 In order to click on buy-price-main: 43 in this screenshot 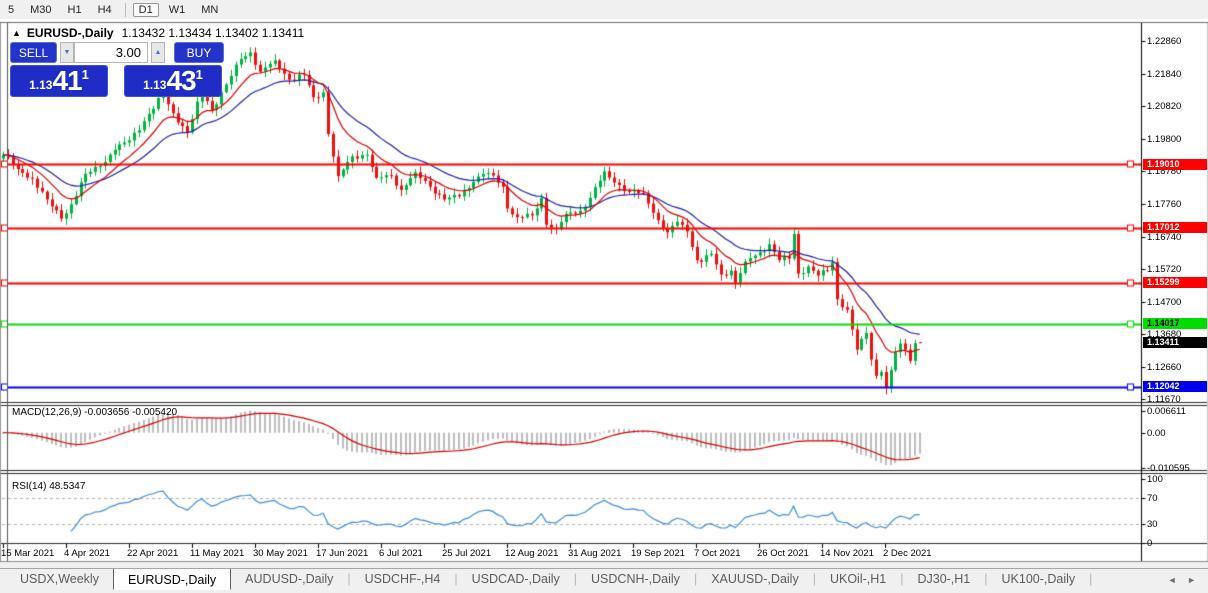, I will do `click(181, 80)`.